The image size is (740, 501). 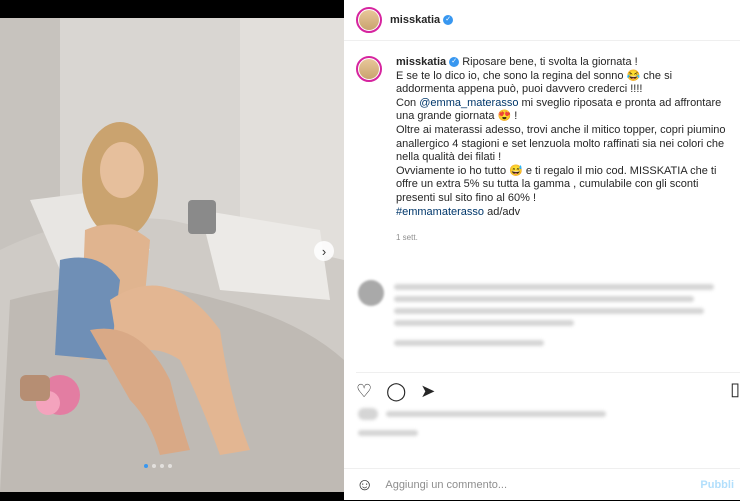 What do you see at coordinates (146, 466) in the screenshot?
I see `carousel-dot-active` at bounding box center [146, 466].